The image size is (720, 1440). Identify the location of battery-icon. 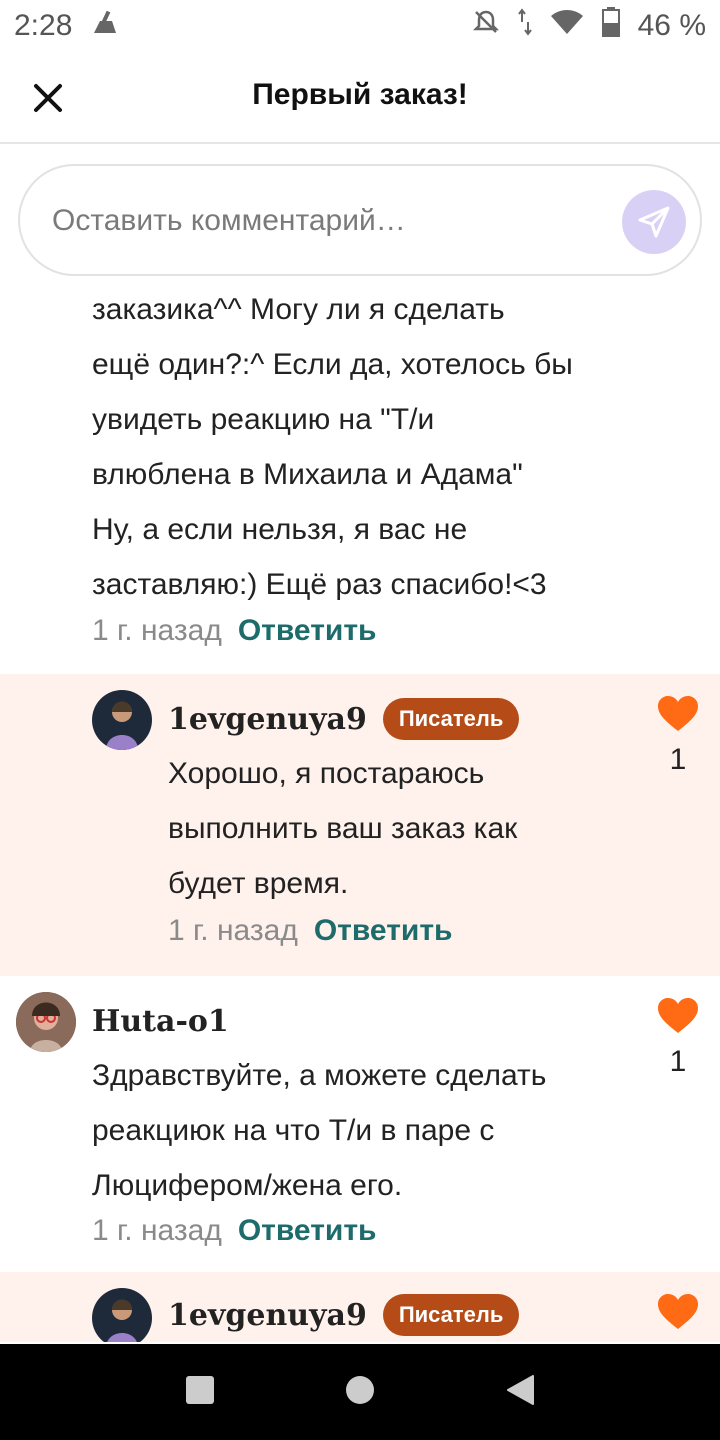
(610, 26).